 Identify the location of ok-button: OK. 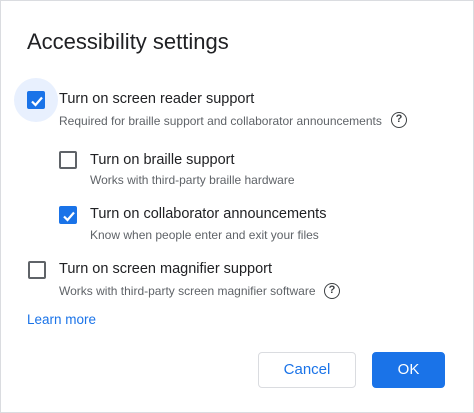
(408, 370).